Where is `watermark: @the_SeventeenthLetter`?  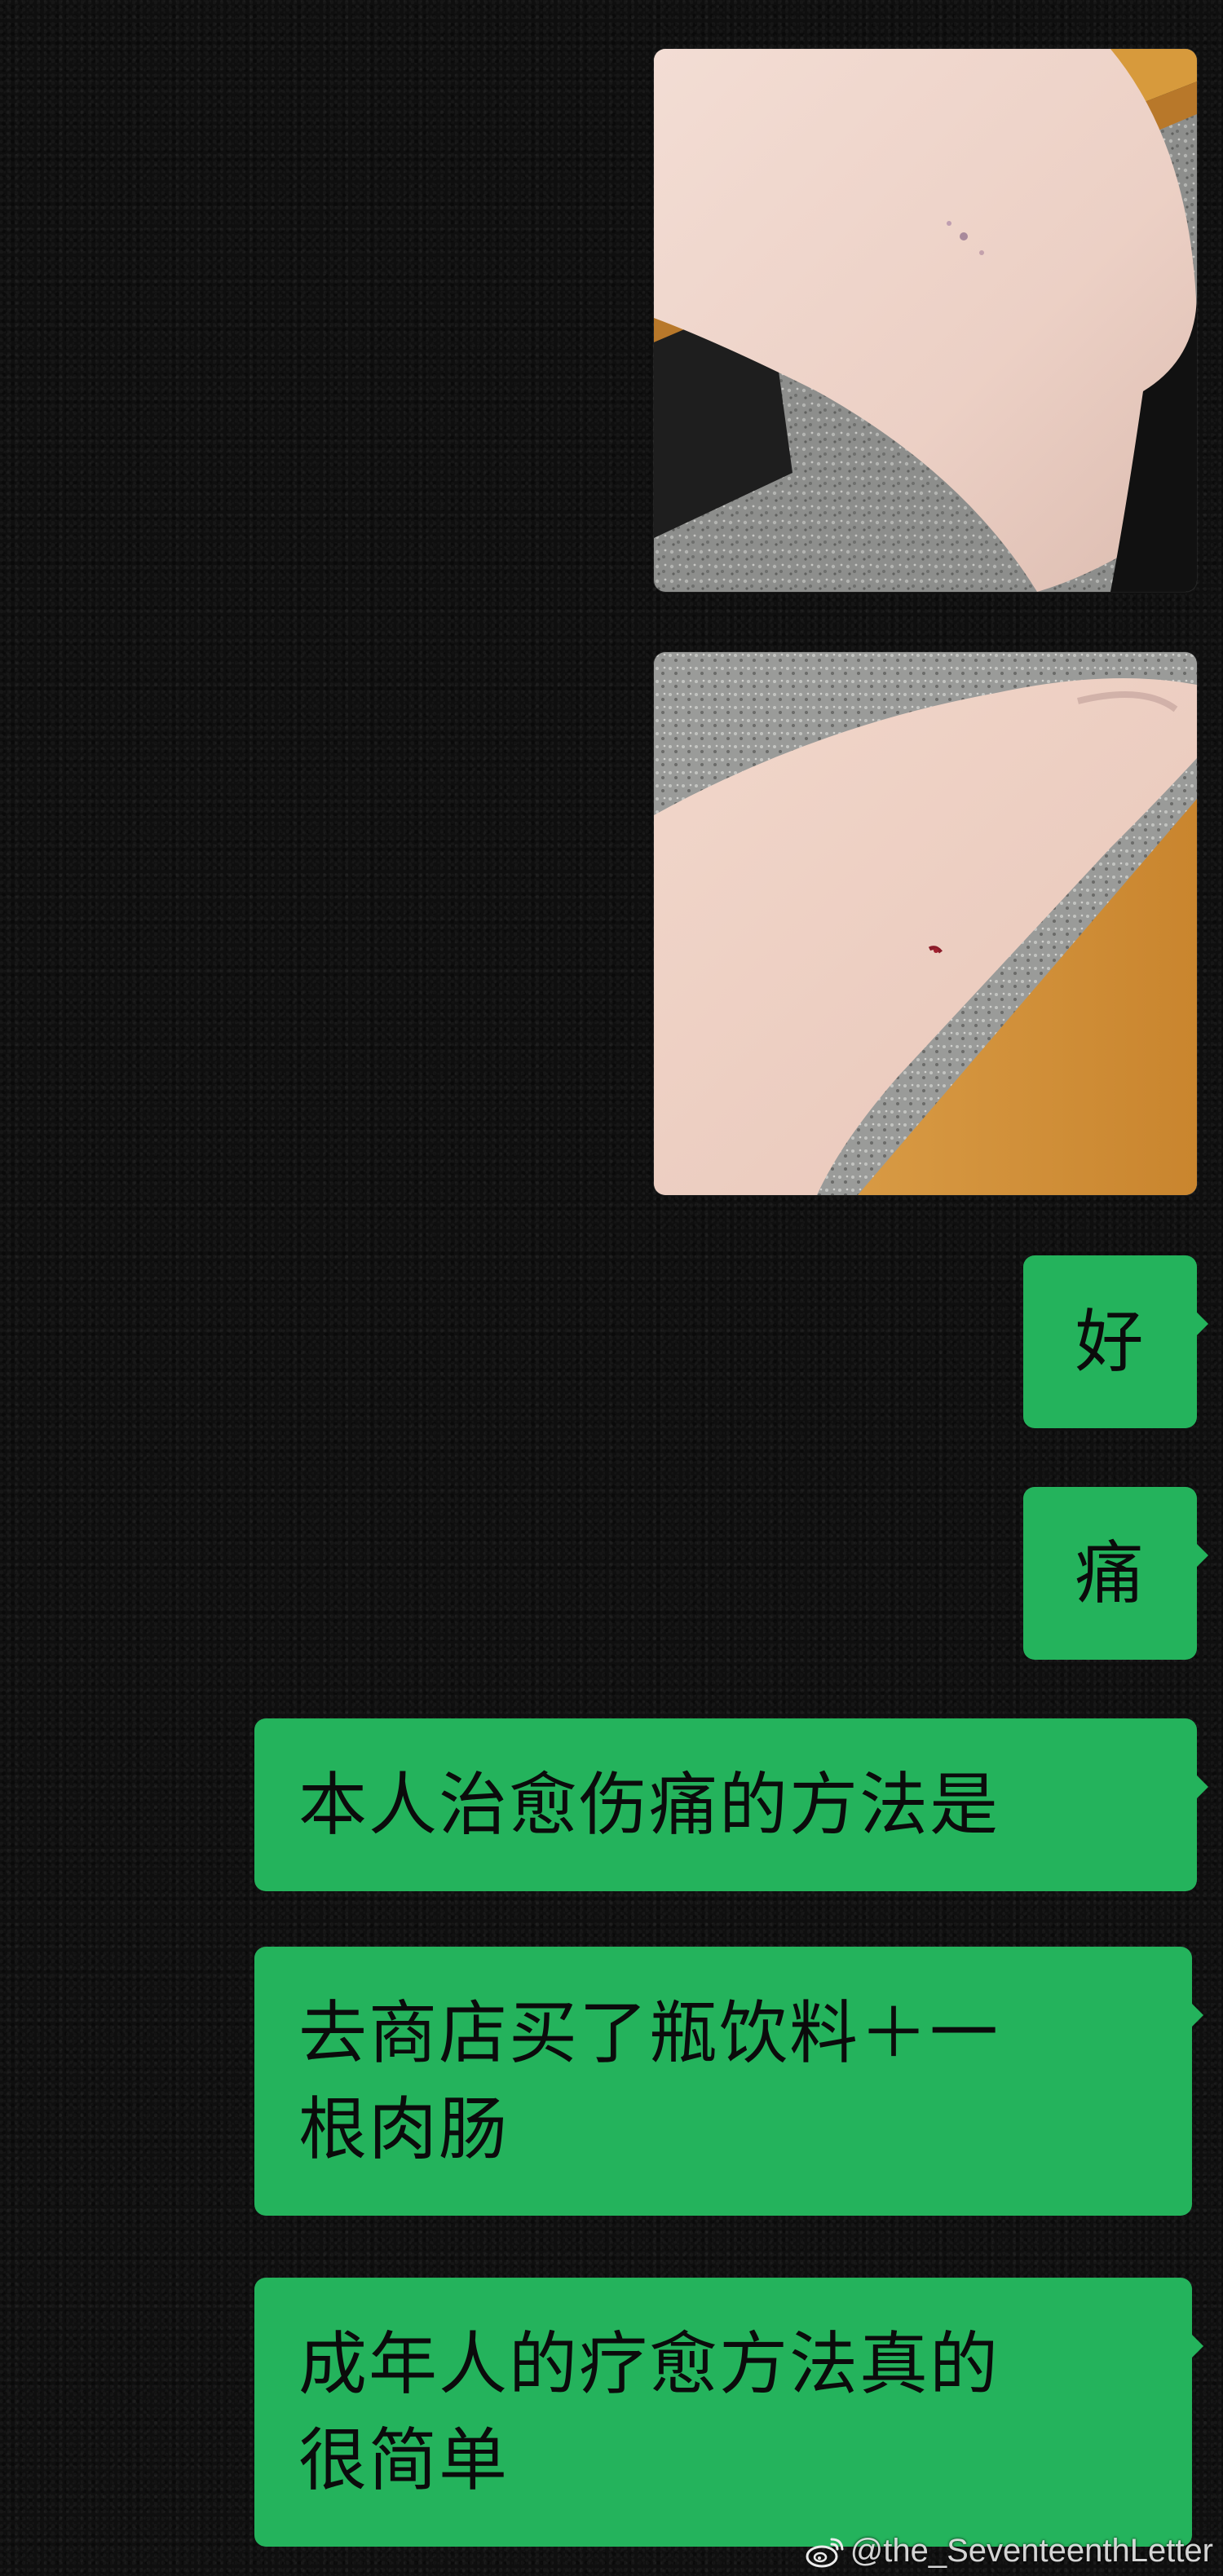
watermark: @the_SeventeenthLetter is located at coordinates (1009, 2551).